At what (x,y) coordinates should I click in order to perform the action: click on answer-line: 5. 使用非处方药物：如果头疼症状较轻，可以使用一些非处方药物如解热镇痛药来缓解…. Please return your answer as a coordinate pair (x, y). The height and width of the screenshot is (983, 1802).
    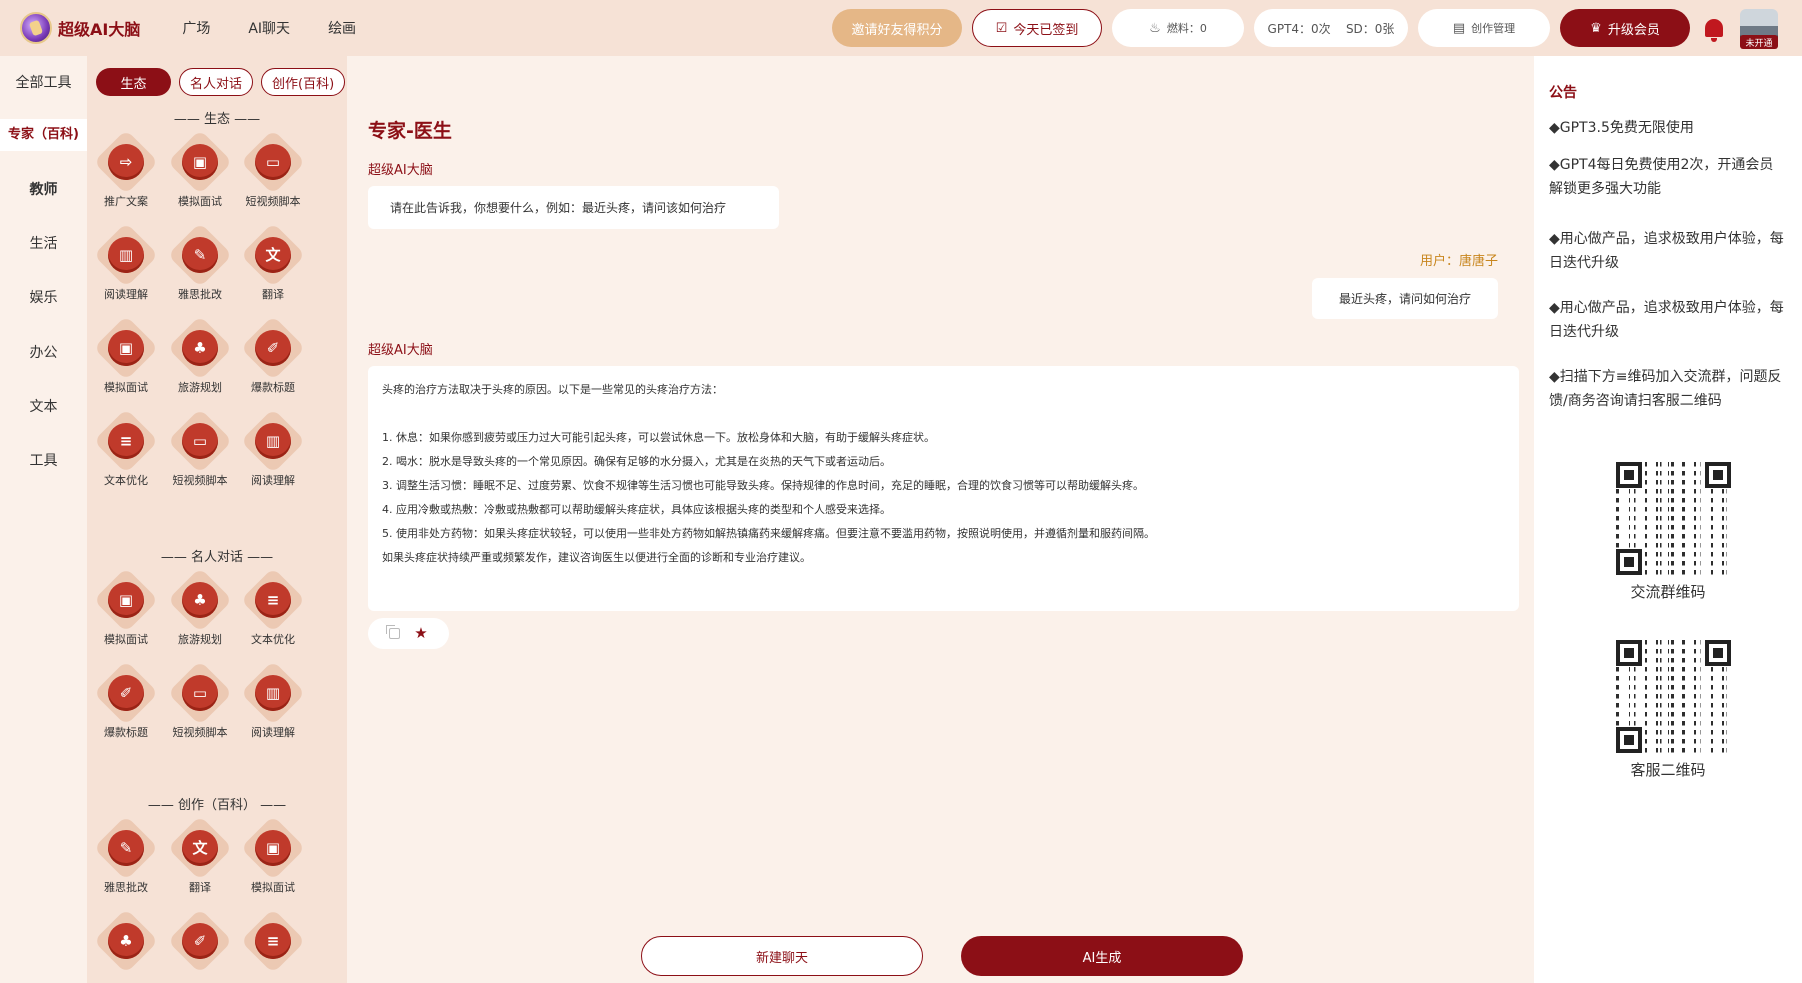
    Looking at the image, I should click on (768, 533).